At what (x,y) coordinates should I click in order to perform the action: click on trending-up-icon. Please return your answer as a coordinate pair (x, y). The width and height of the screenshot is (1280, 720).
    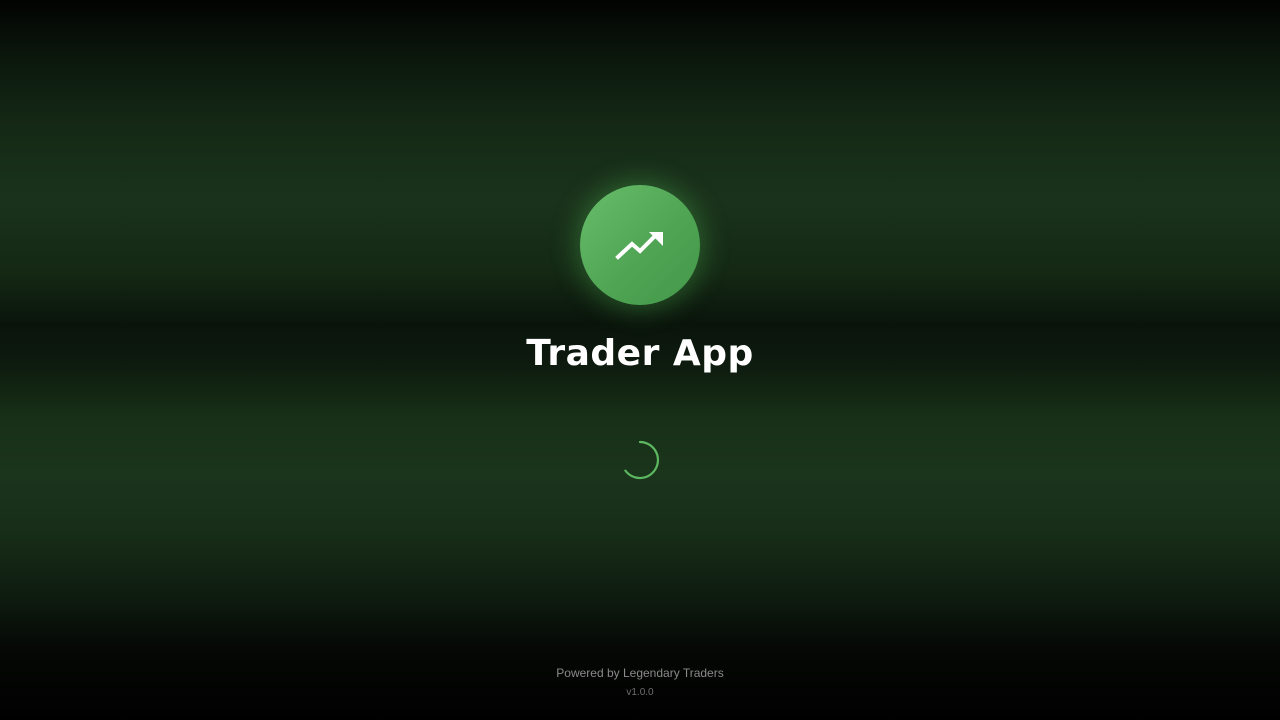
    Looking at the image, I should click on (640, 245).